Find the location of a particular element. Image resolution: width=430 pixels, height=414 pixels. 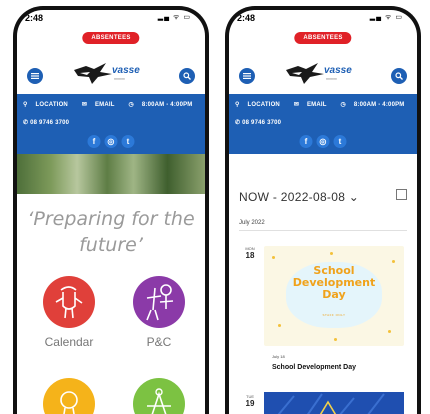

pc-drawing-icon is located at coordinates (159, 302).